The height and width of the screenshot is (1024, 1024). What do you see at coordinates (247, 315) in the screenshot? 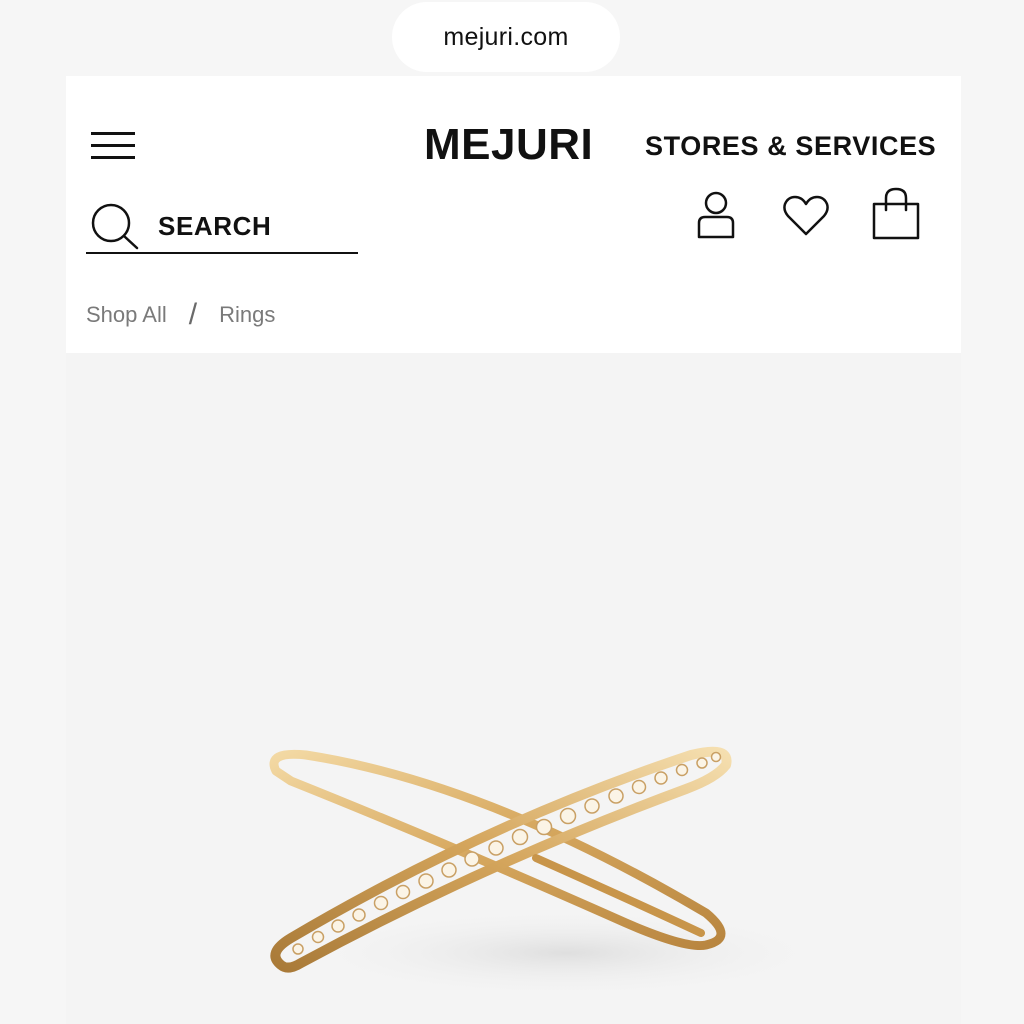
I see `breadcrumb-rings: Rings` at bounding box center [247, 315].